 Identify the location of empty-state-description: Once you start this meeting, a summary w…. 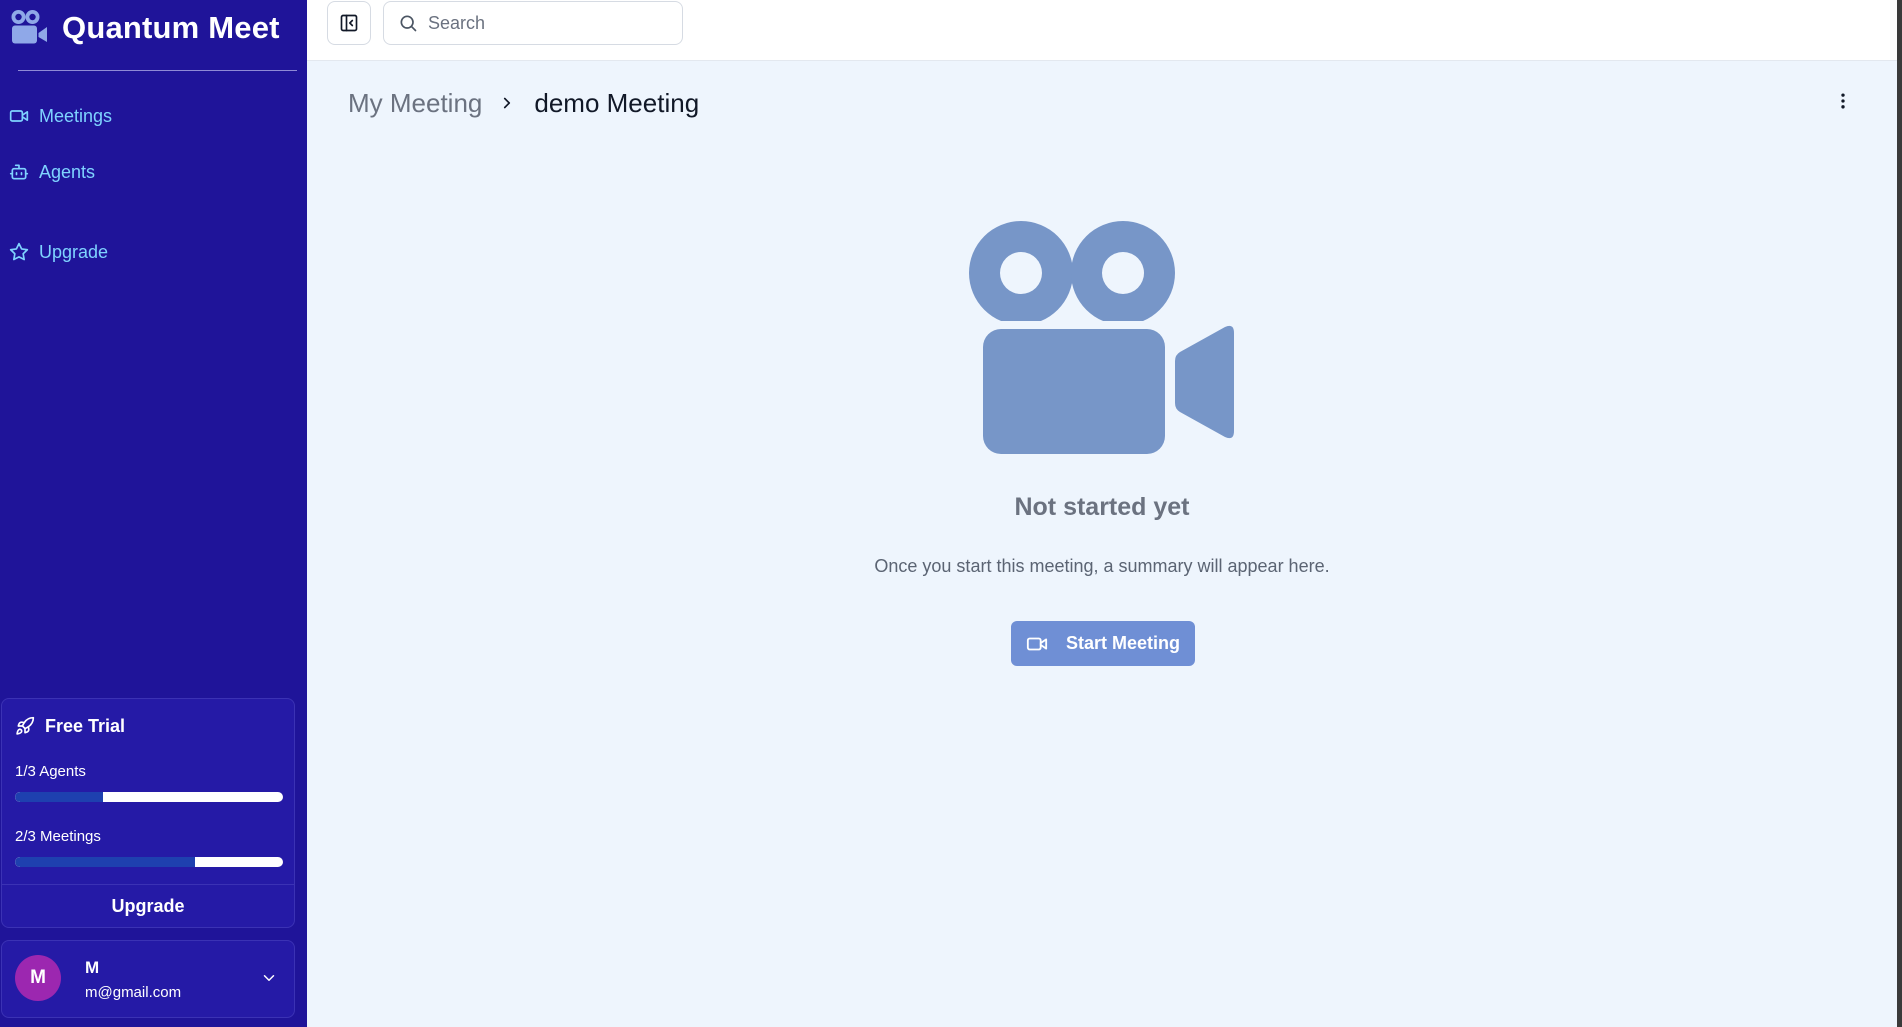
(1102, 566).